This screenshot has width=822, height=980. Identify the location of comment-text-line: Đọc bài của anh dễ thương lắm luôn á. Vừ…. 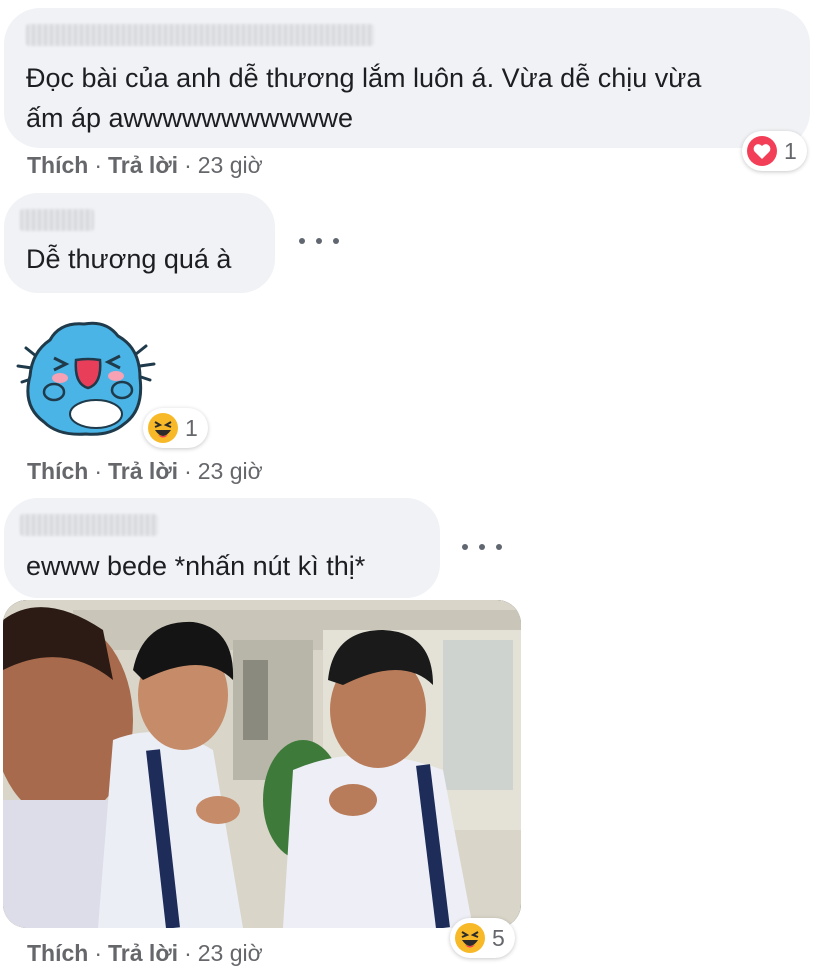
(364, 78).